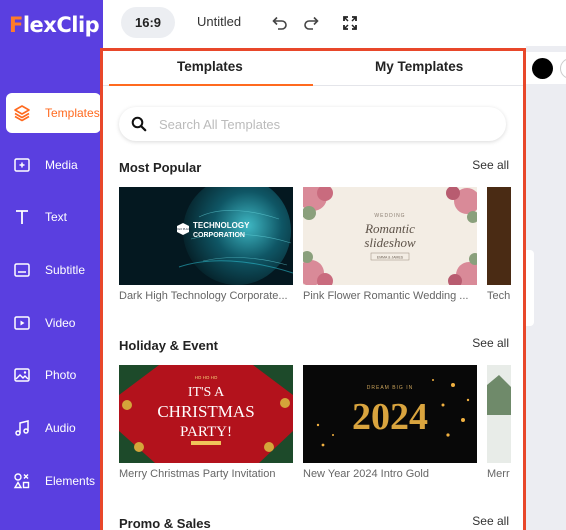  I want to click on template-thumbnail-technology: LOGO PLACE TECHNOLOGY CORPORATION, so click(206, 236).